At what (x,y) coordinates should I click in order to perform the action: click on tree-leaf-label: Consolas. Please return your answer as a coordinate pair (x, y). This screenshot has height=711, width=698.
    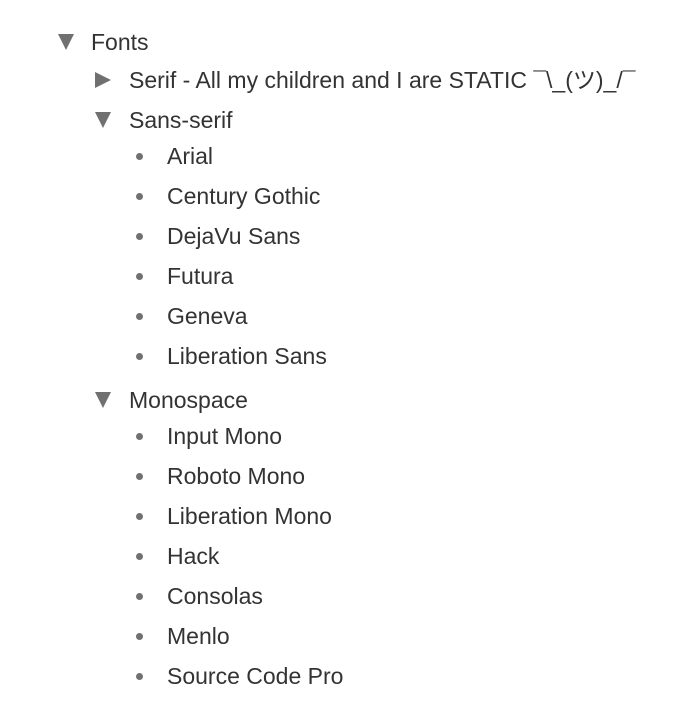
    Looking at the image, I should click on (215, 596).